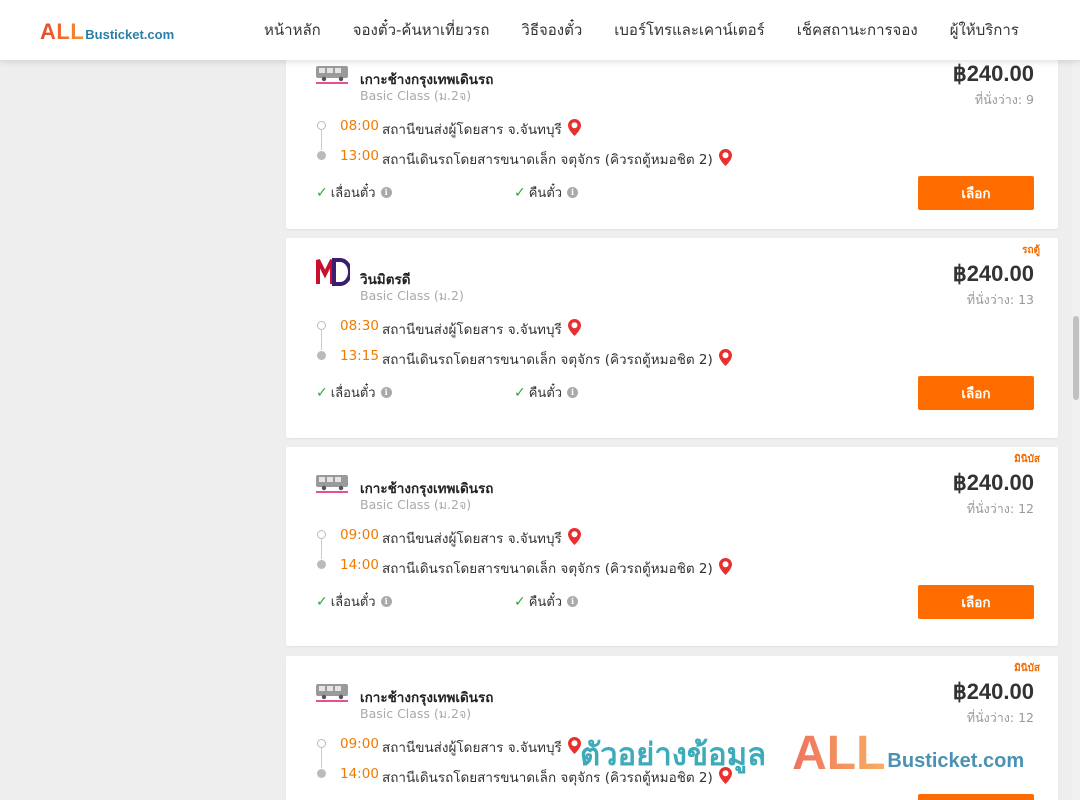  Describe the element at coordinates (857, 30) in the screenshot. I see `nav-check-booking: เช็คสถานะการจอง` at that location.